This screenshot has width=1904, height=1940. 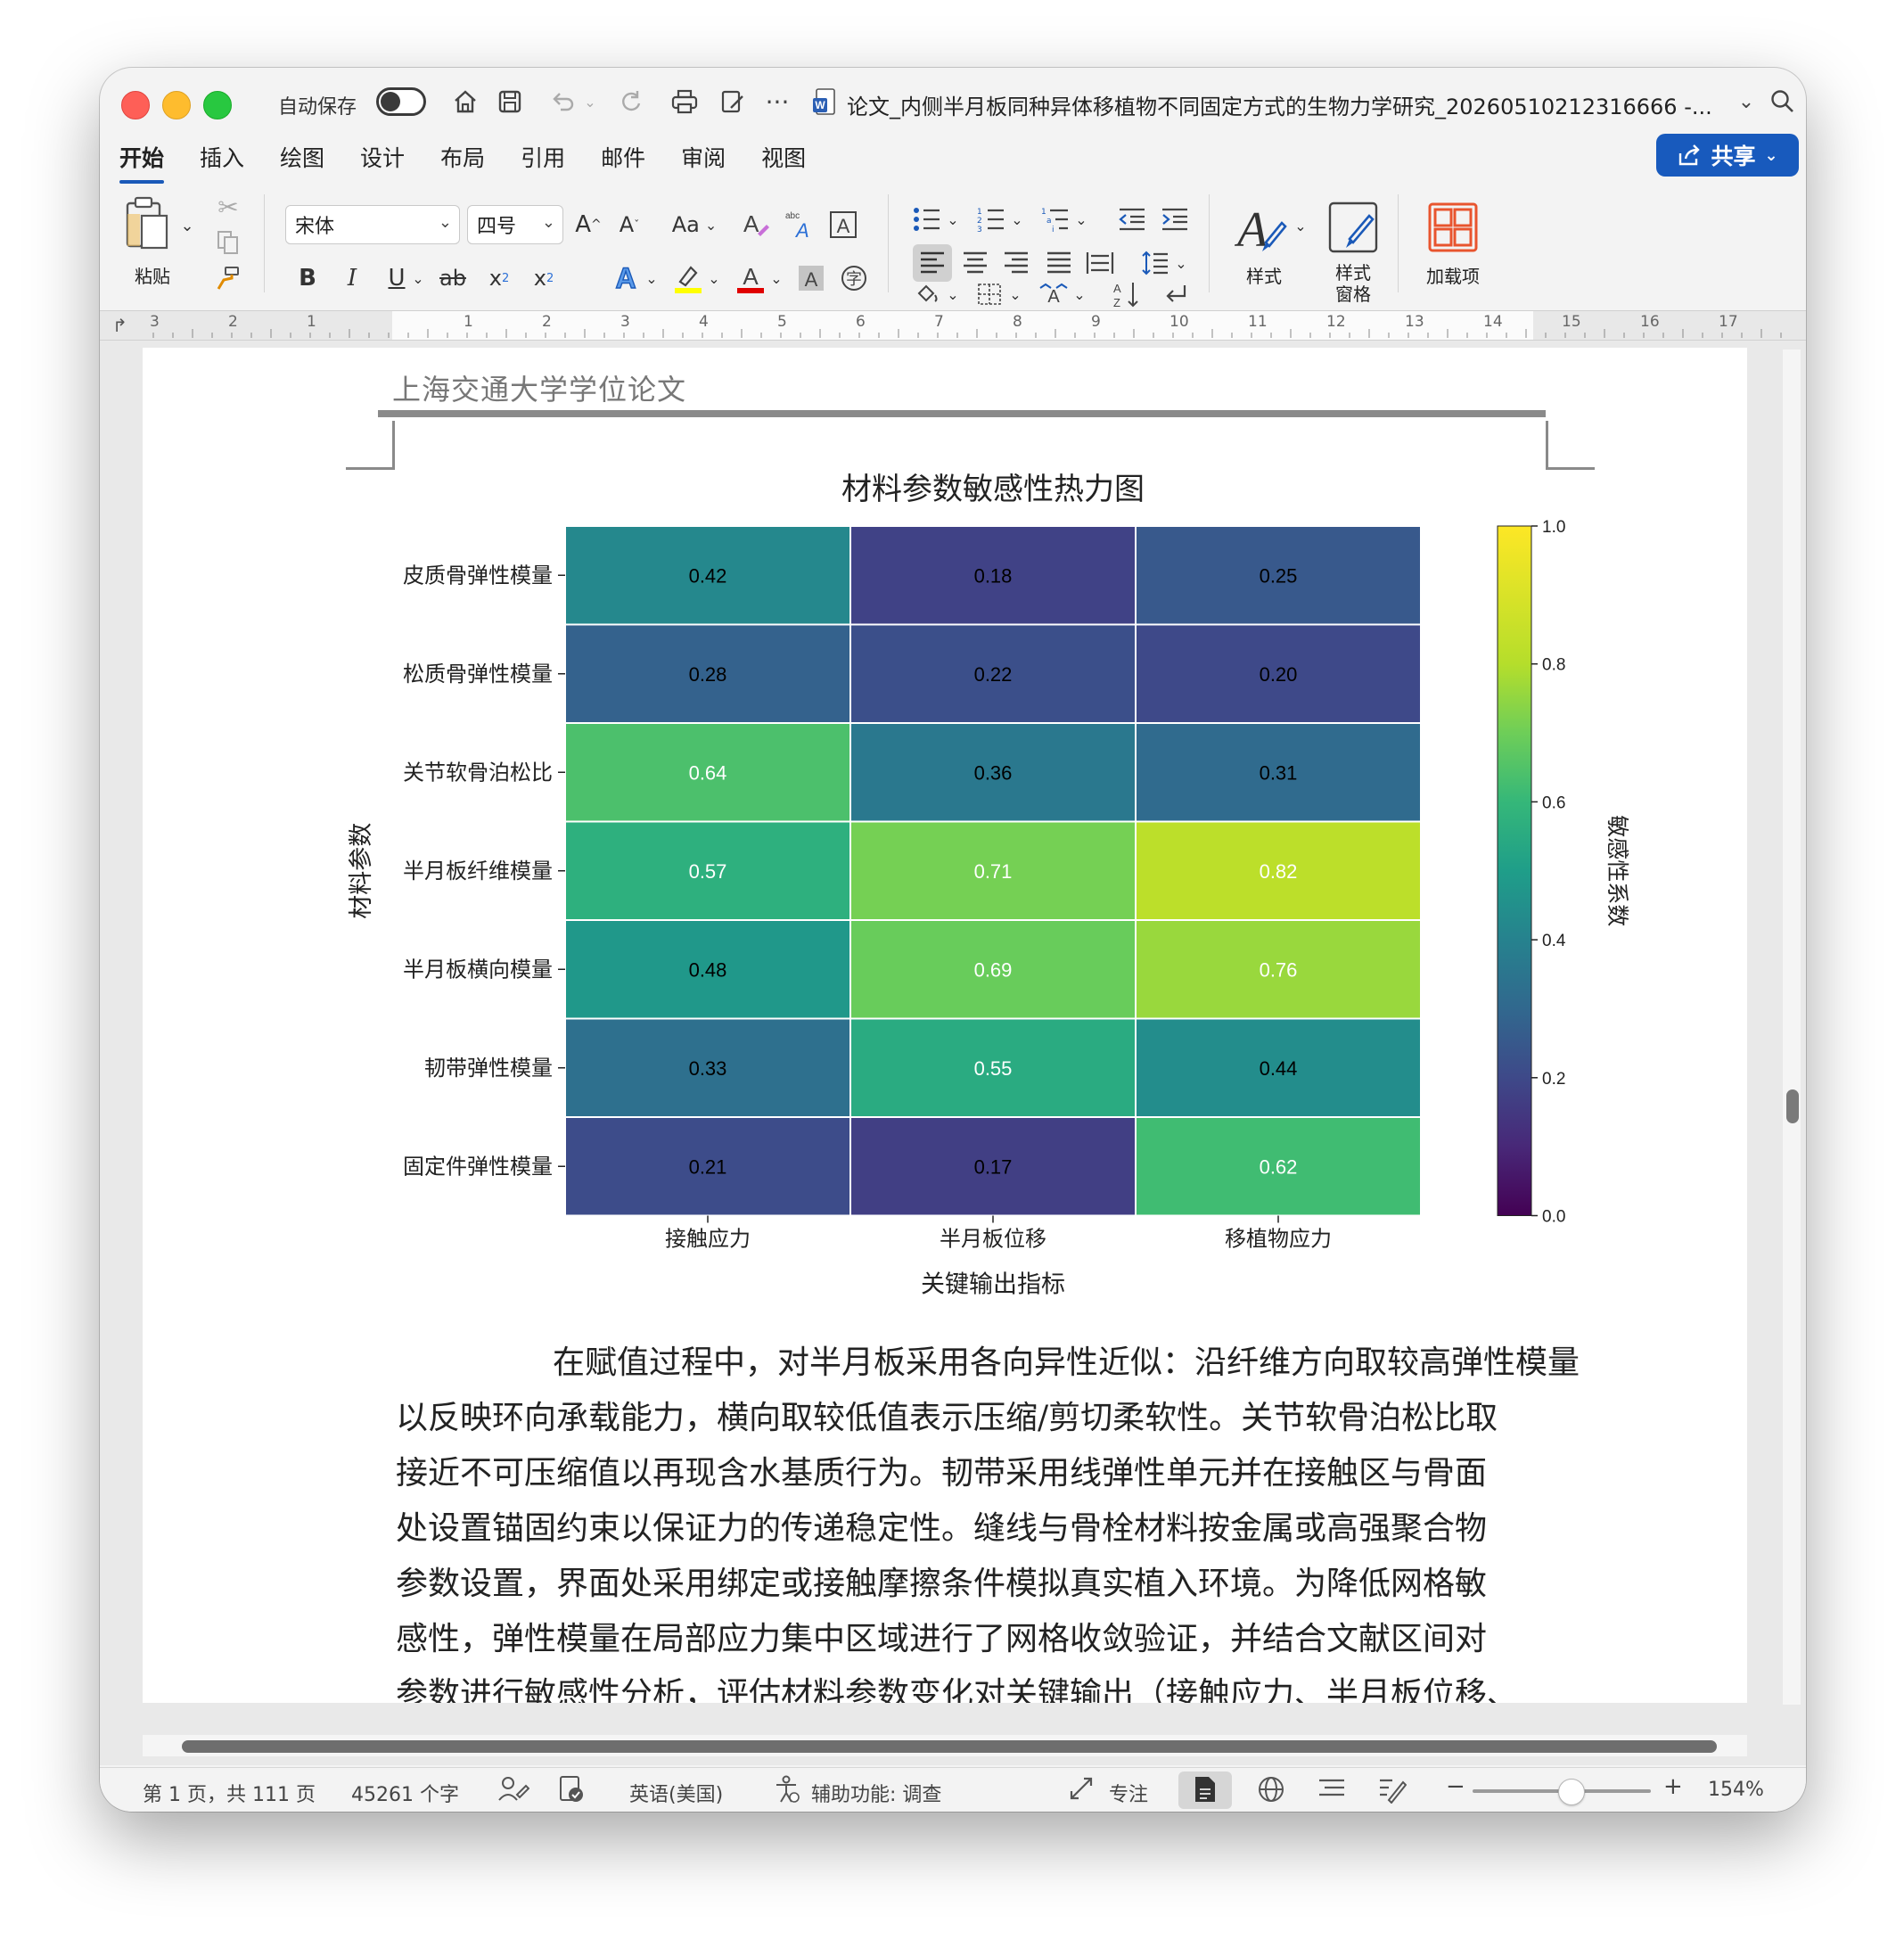 What do you see at coordinates (142, 157) in the screenshot?
I see `tab-home: 开始` at bounding box center [142, 157].